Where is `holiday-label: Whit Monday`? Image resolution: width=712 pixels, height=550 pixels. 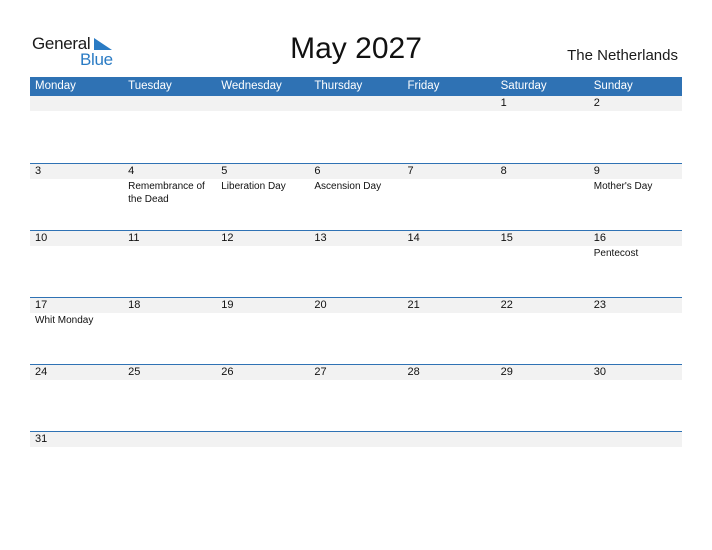 holiday-label: Whit Monday is located at coordinates (64, 320).